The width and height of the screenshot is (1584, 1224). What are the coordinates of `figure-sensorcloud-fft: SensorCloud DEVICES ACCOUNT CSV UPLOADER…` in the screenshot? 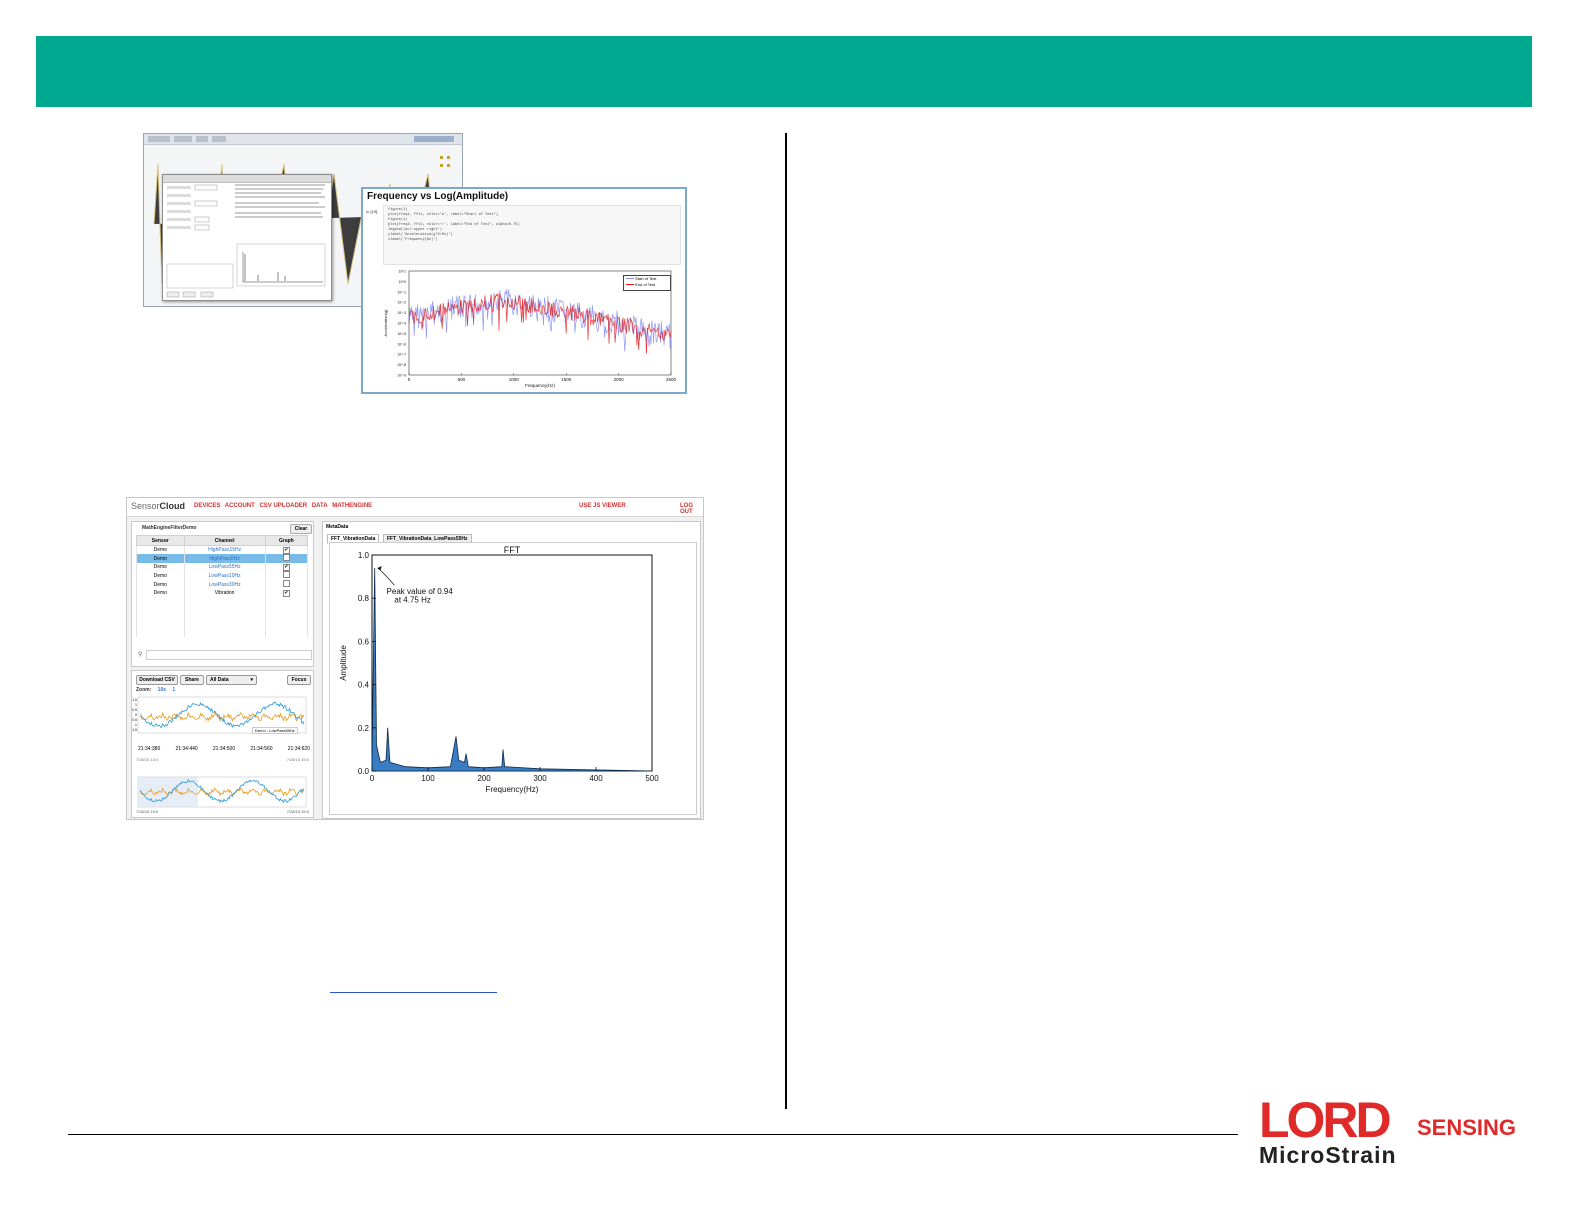 It's located at (415, 658).